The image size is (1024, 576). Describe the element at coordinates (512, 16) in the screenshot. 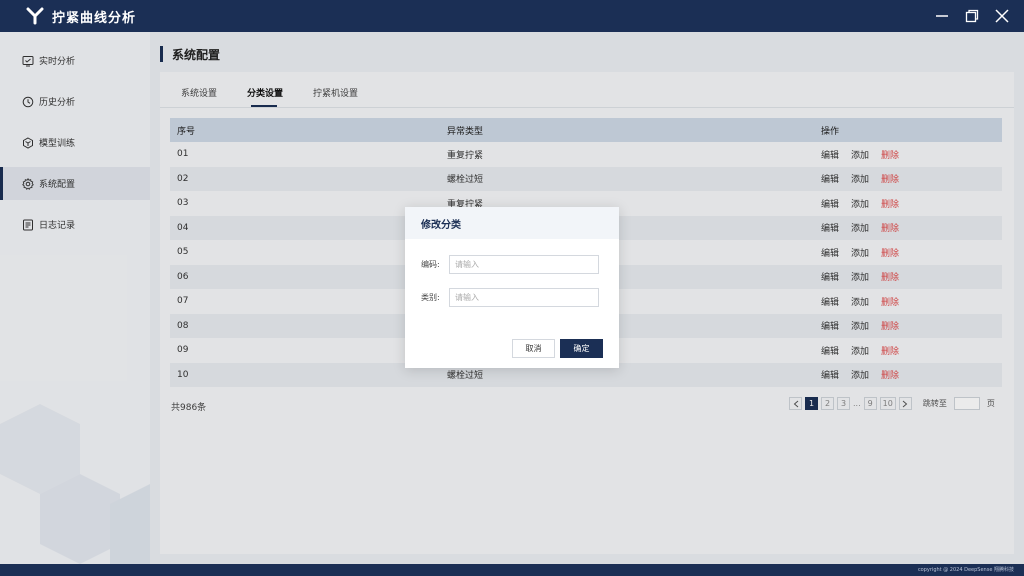

I see `title-bar: 拧紧曲线分析` at that location.